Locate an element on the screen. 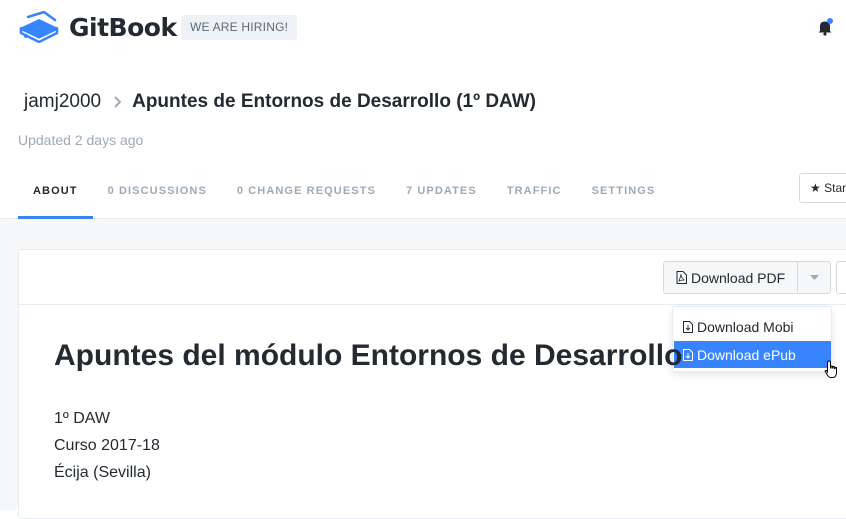  download-button-group: Download PDF is located at coordinates (747, 277).